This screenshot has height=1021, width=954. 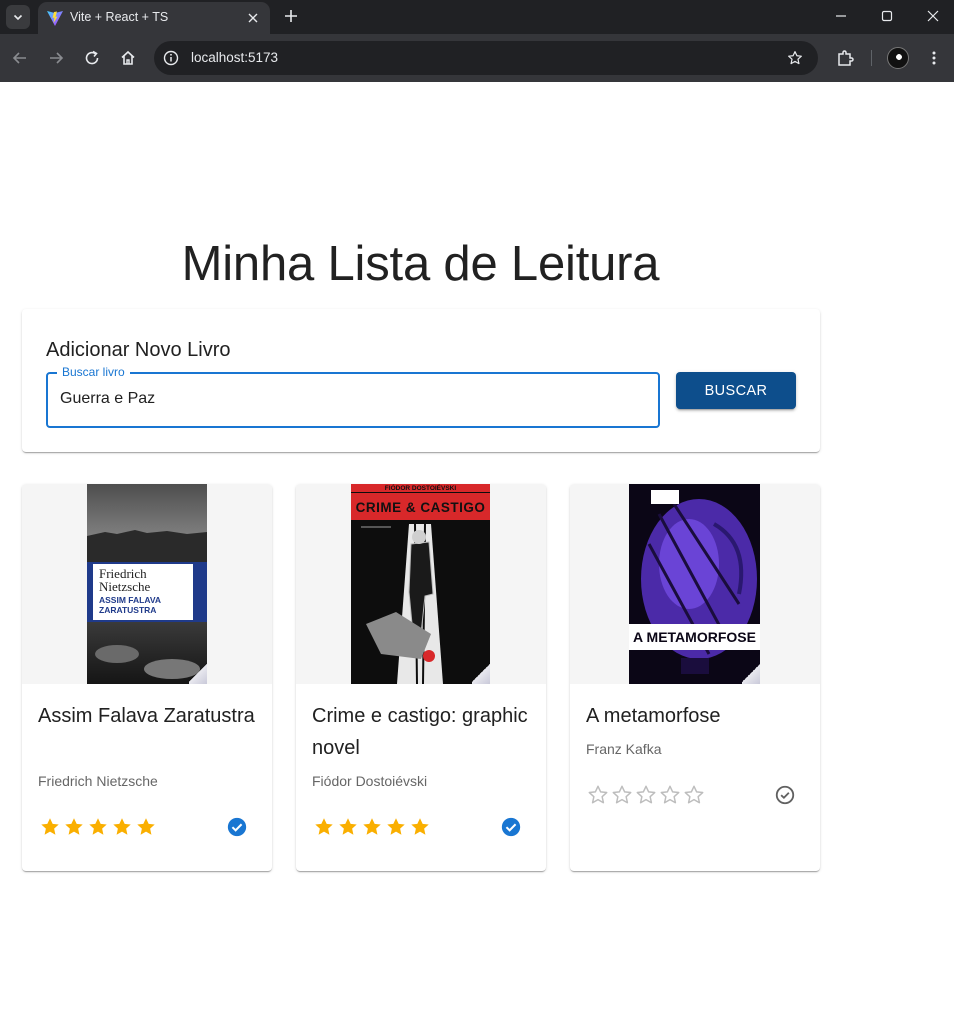 What do you see at coordinates (736, 390) in the screenshot?
I see `search-button: BUSCAR` at bounding box center [736, 390].